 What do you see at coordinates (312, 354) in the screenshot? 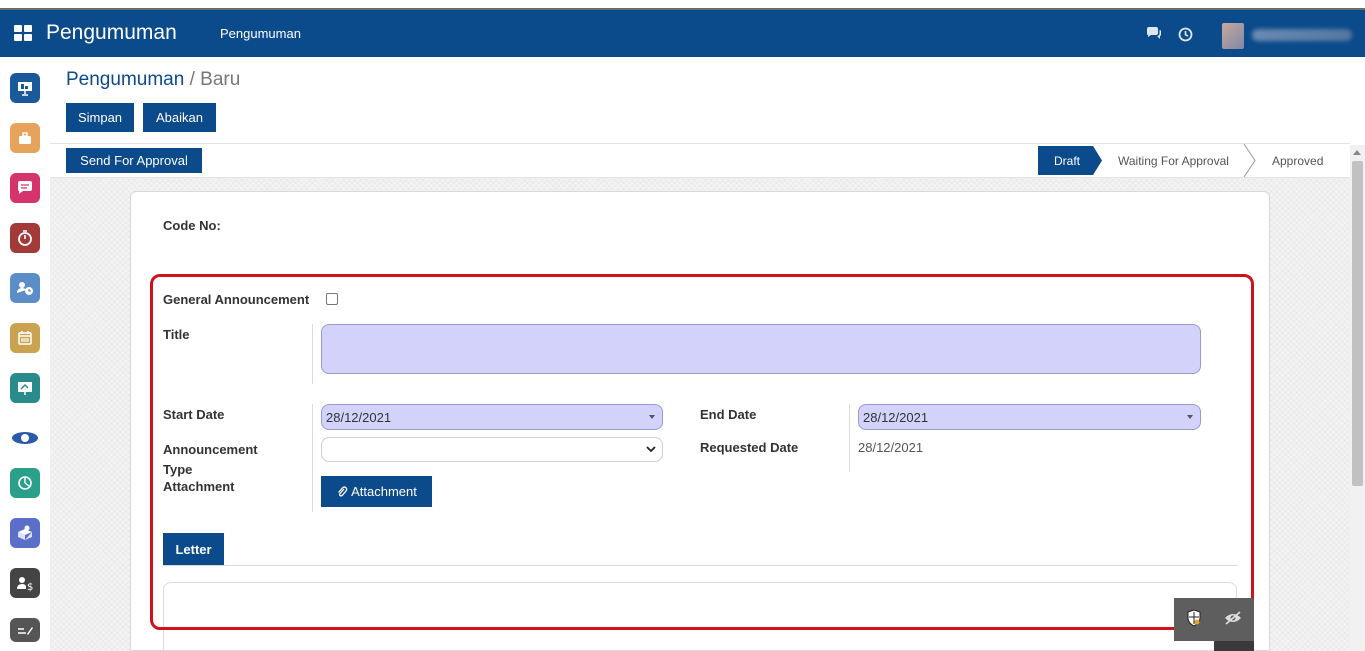
I see `title-divider` at bounding box center [312, 354].